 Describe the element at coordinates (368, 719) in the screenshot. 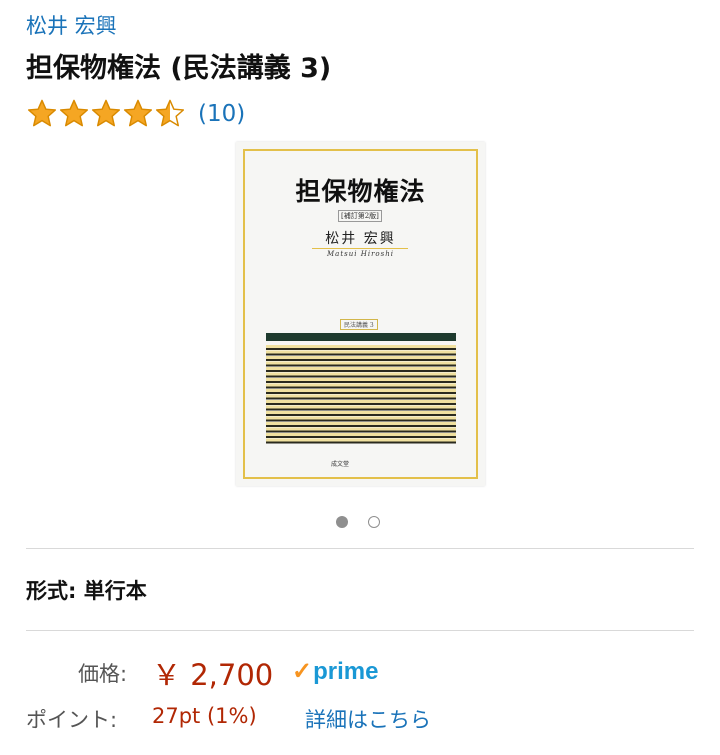

I see `points-details-link: 詳細はこちら` at that location.